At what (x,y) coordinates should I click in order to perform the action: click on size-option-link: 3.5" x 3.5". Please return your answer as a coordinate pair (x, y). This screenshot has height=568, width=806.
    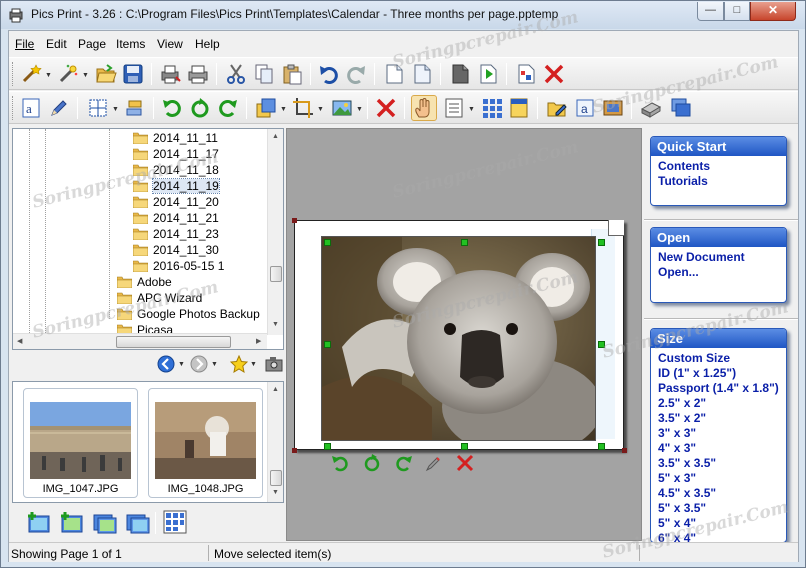
    Looking at the image, I should click on (718, 463).